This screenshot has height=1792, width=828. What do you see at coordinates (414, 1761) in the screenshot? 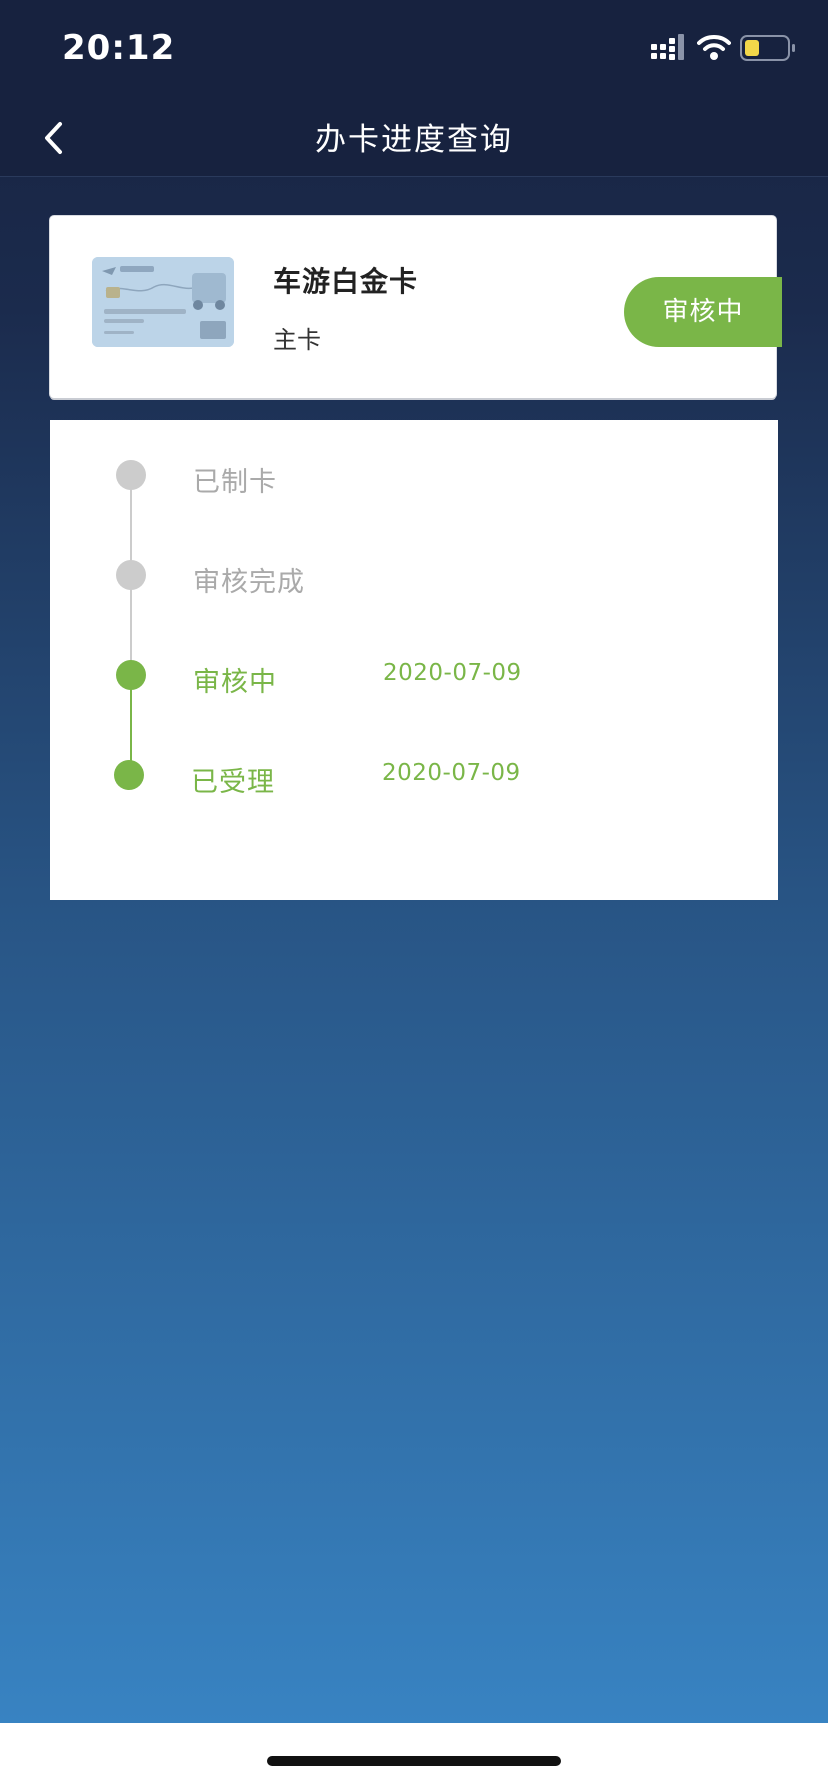
I see `home-indicator` at bounding box center [414, 1761].